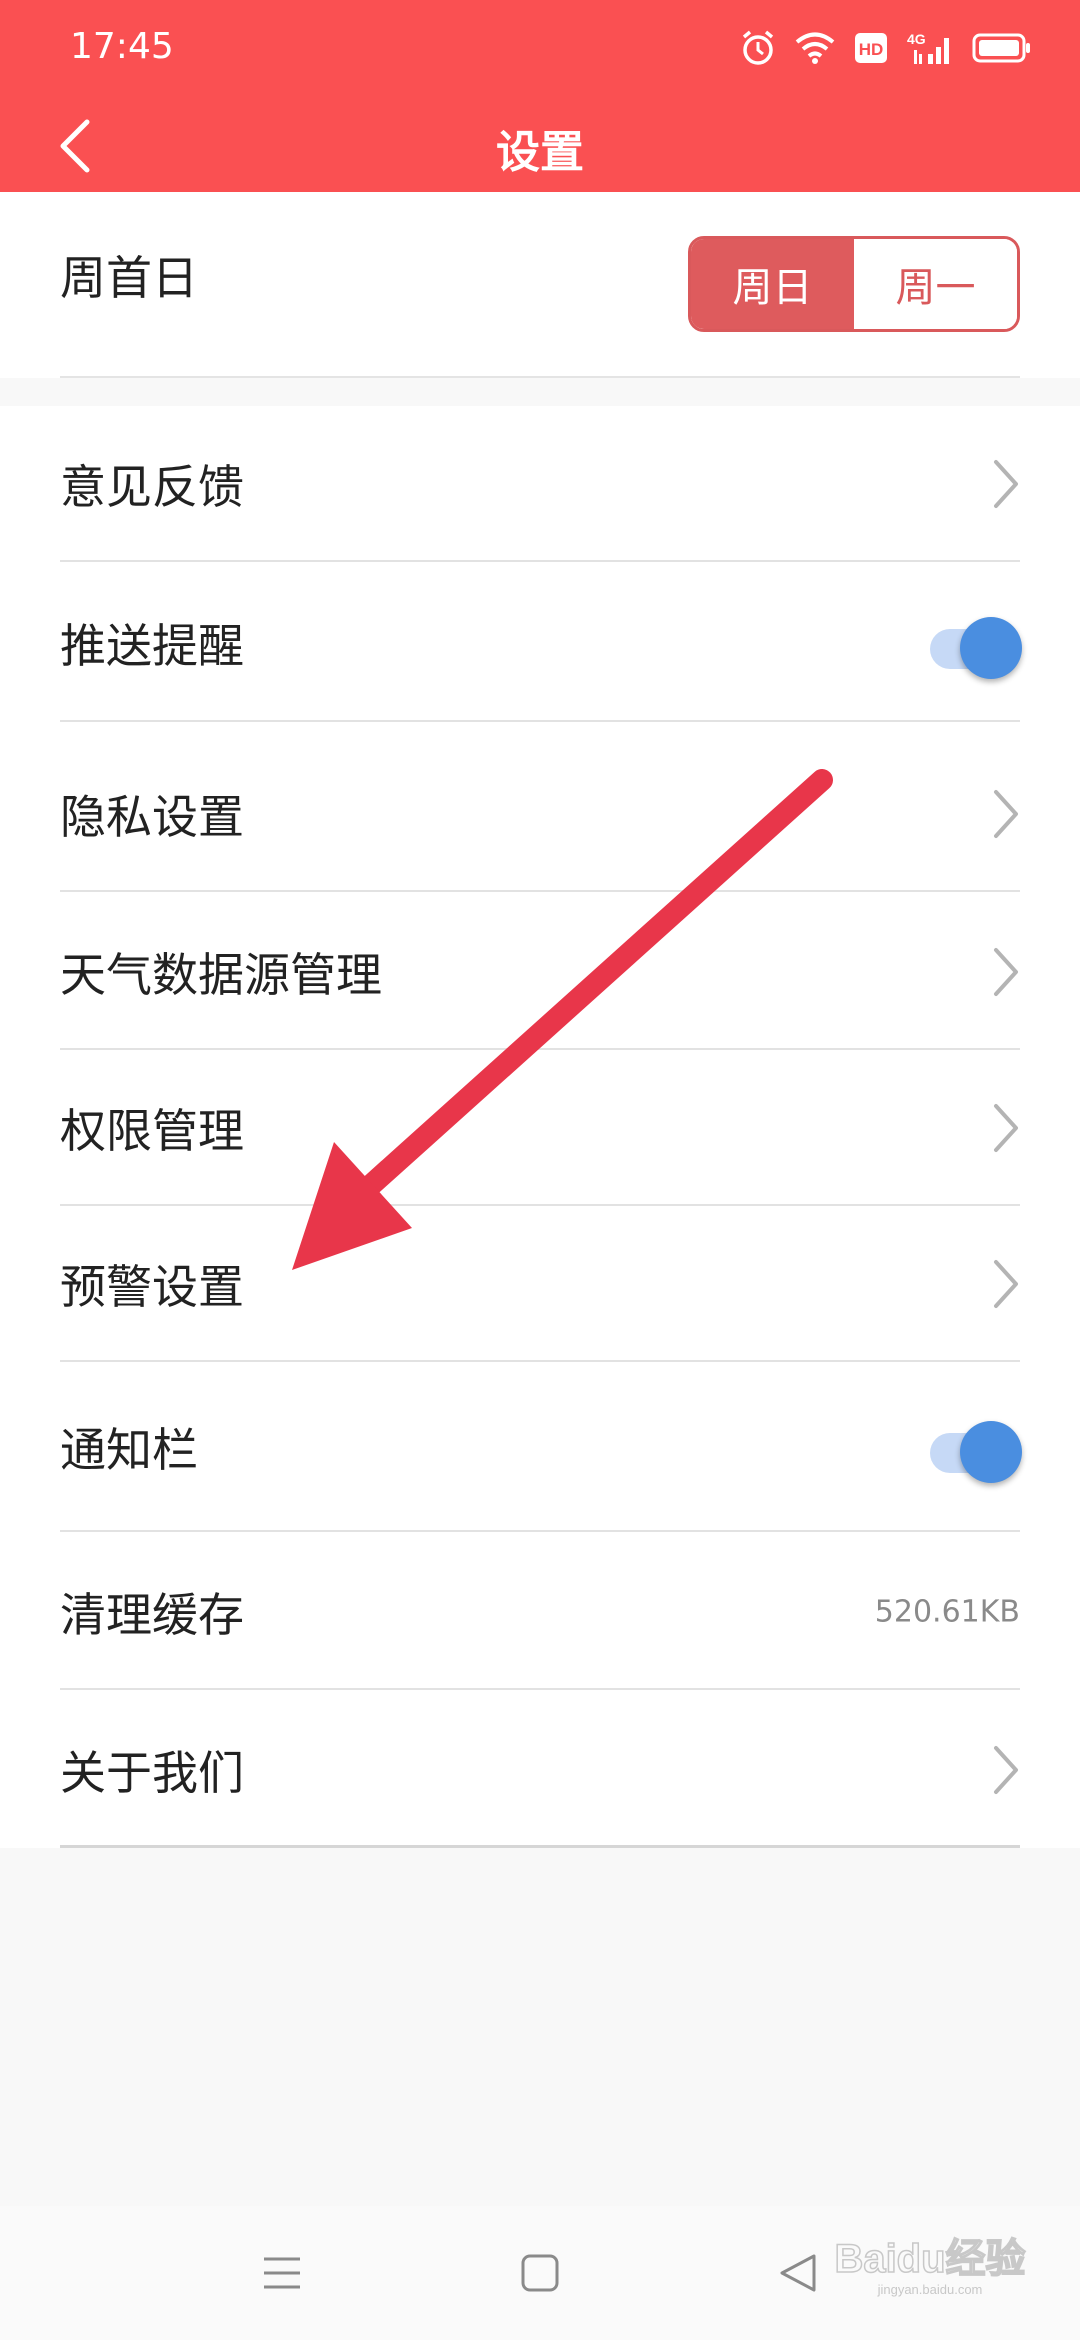 The width and height of the screenshot is (1080, 2340). What do you see at coordinates (540, 1447) in the screenshot?
I see `settings-item-notification-bar: 通知栏` at bounding box center [540, 1447].